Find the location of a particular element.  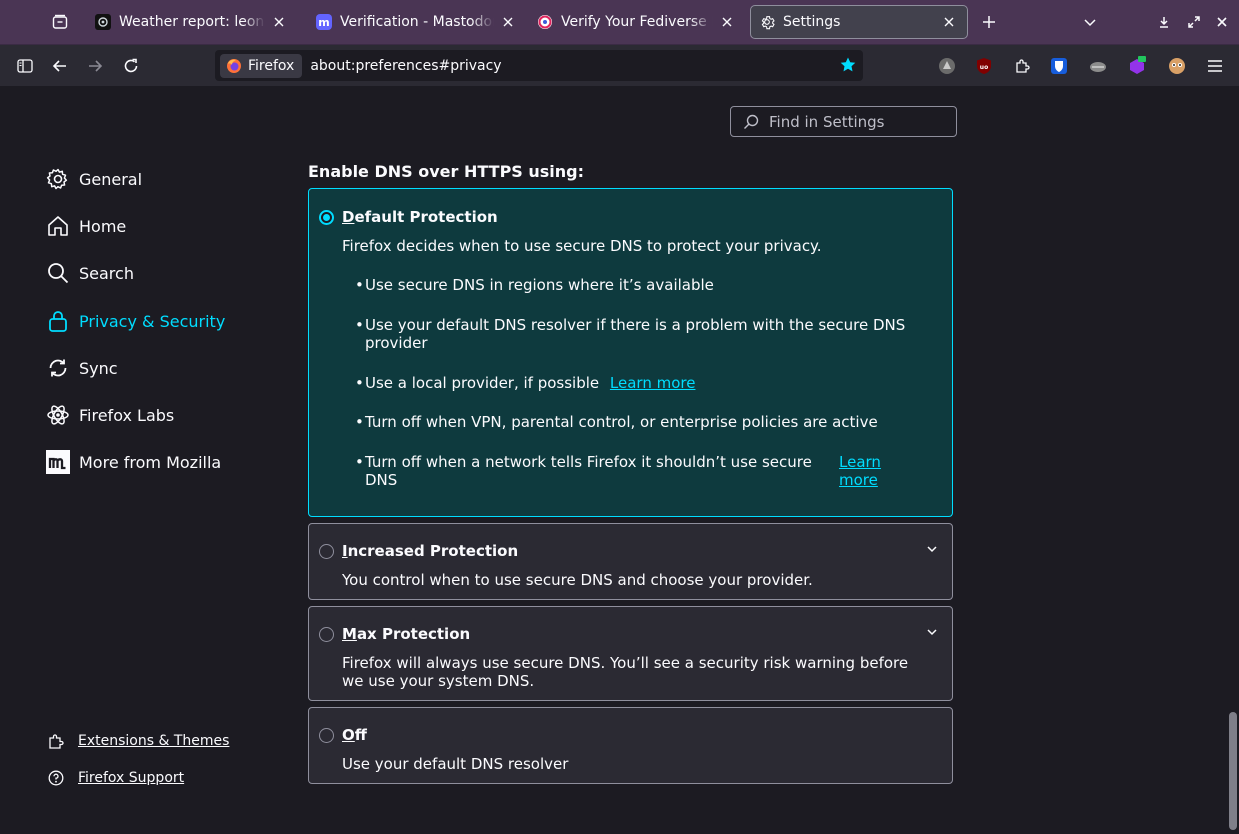

hamburger-menu-icon is located at coordinates (1215, 66).